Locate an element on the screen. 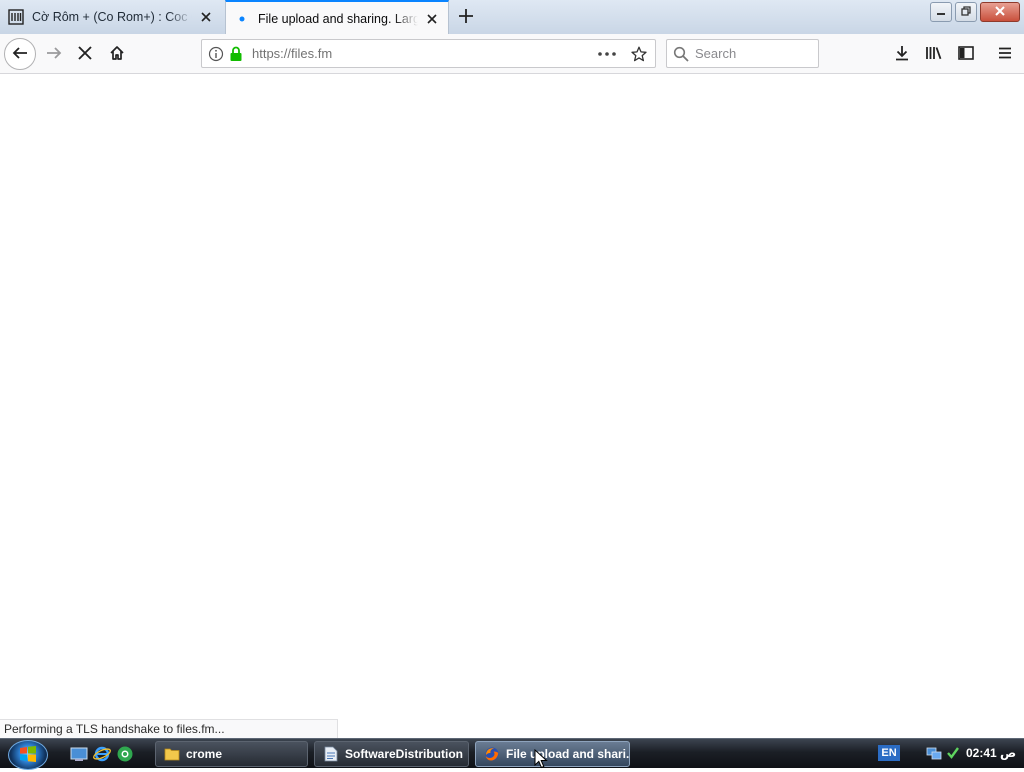 This screenshot has width=1024, height=772. library-button is located at coordinates (934, 54).